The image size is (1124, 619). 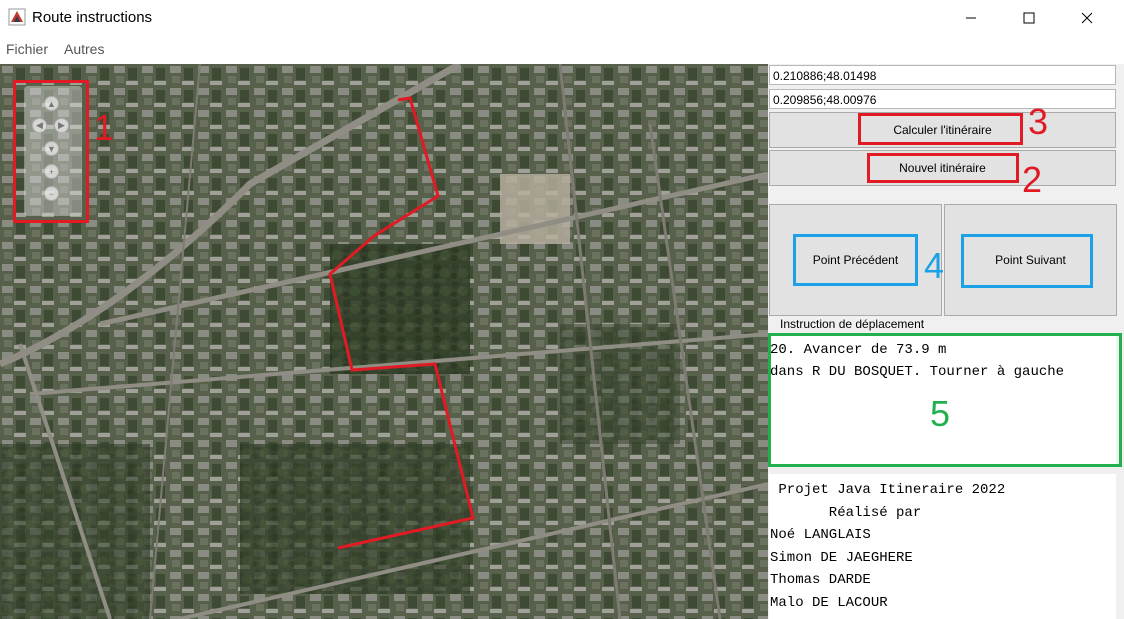 I want to click on start-coordinates-field: 0.210886;48.01498, so click(x=942, y=75).